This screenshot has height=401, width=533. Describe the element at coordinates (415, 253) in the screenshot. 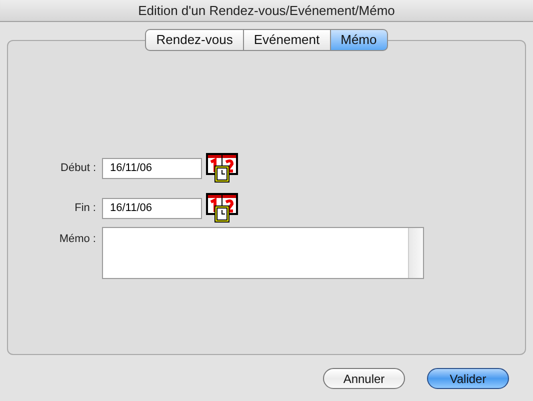

I see `scrollbar` at that location.